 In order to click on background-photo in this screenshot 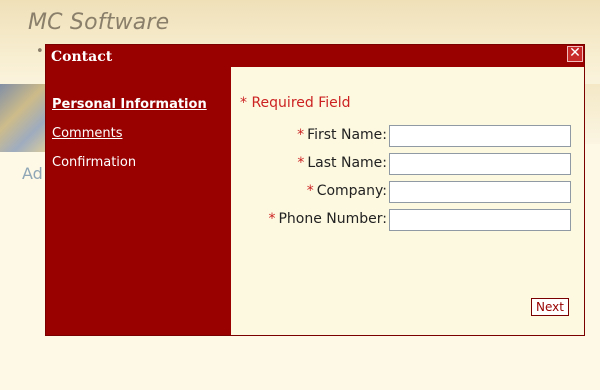, I will do `click(24, 118)`.